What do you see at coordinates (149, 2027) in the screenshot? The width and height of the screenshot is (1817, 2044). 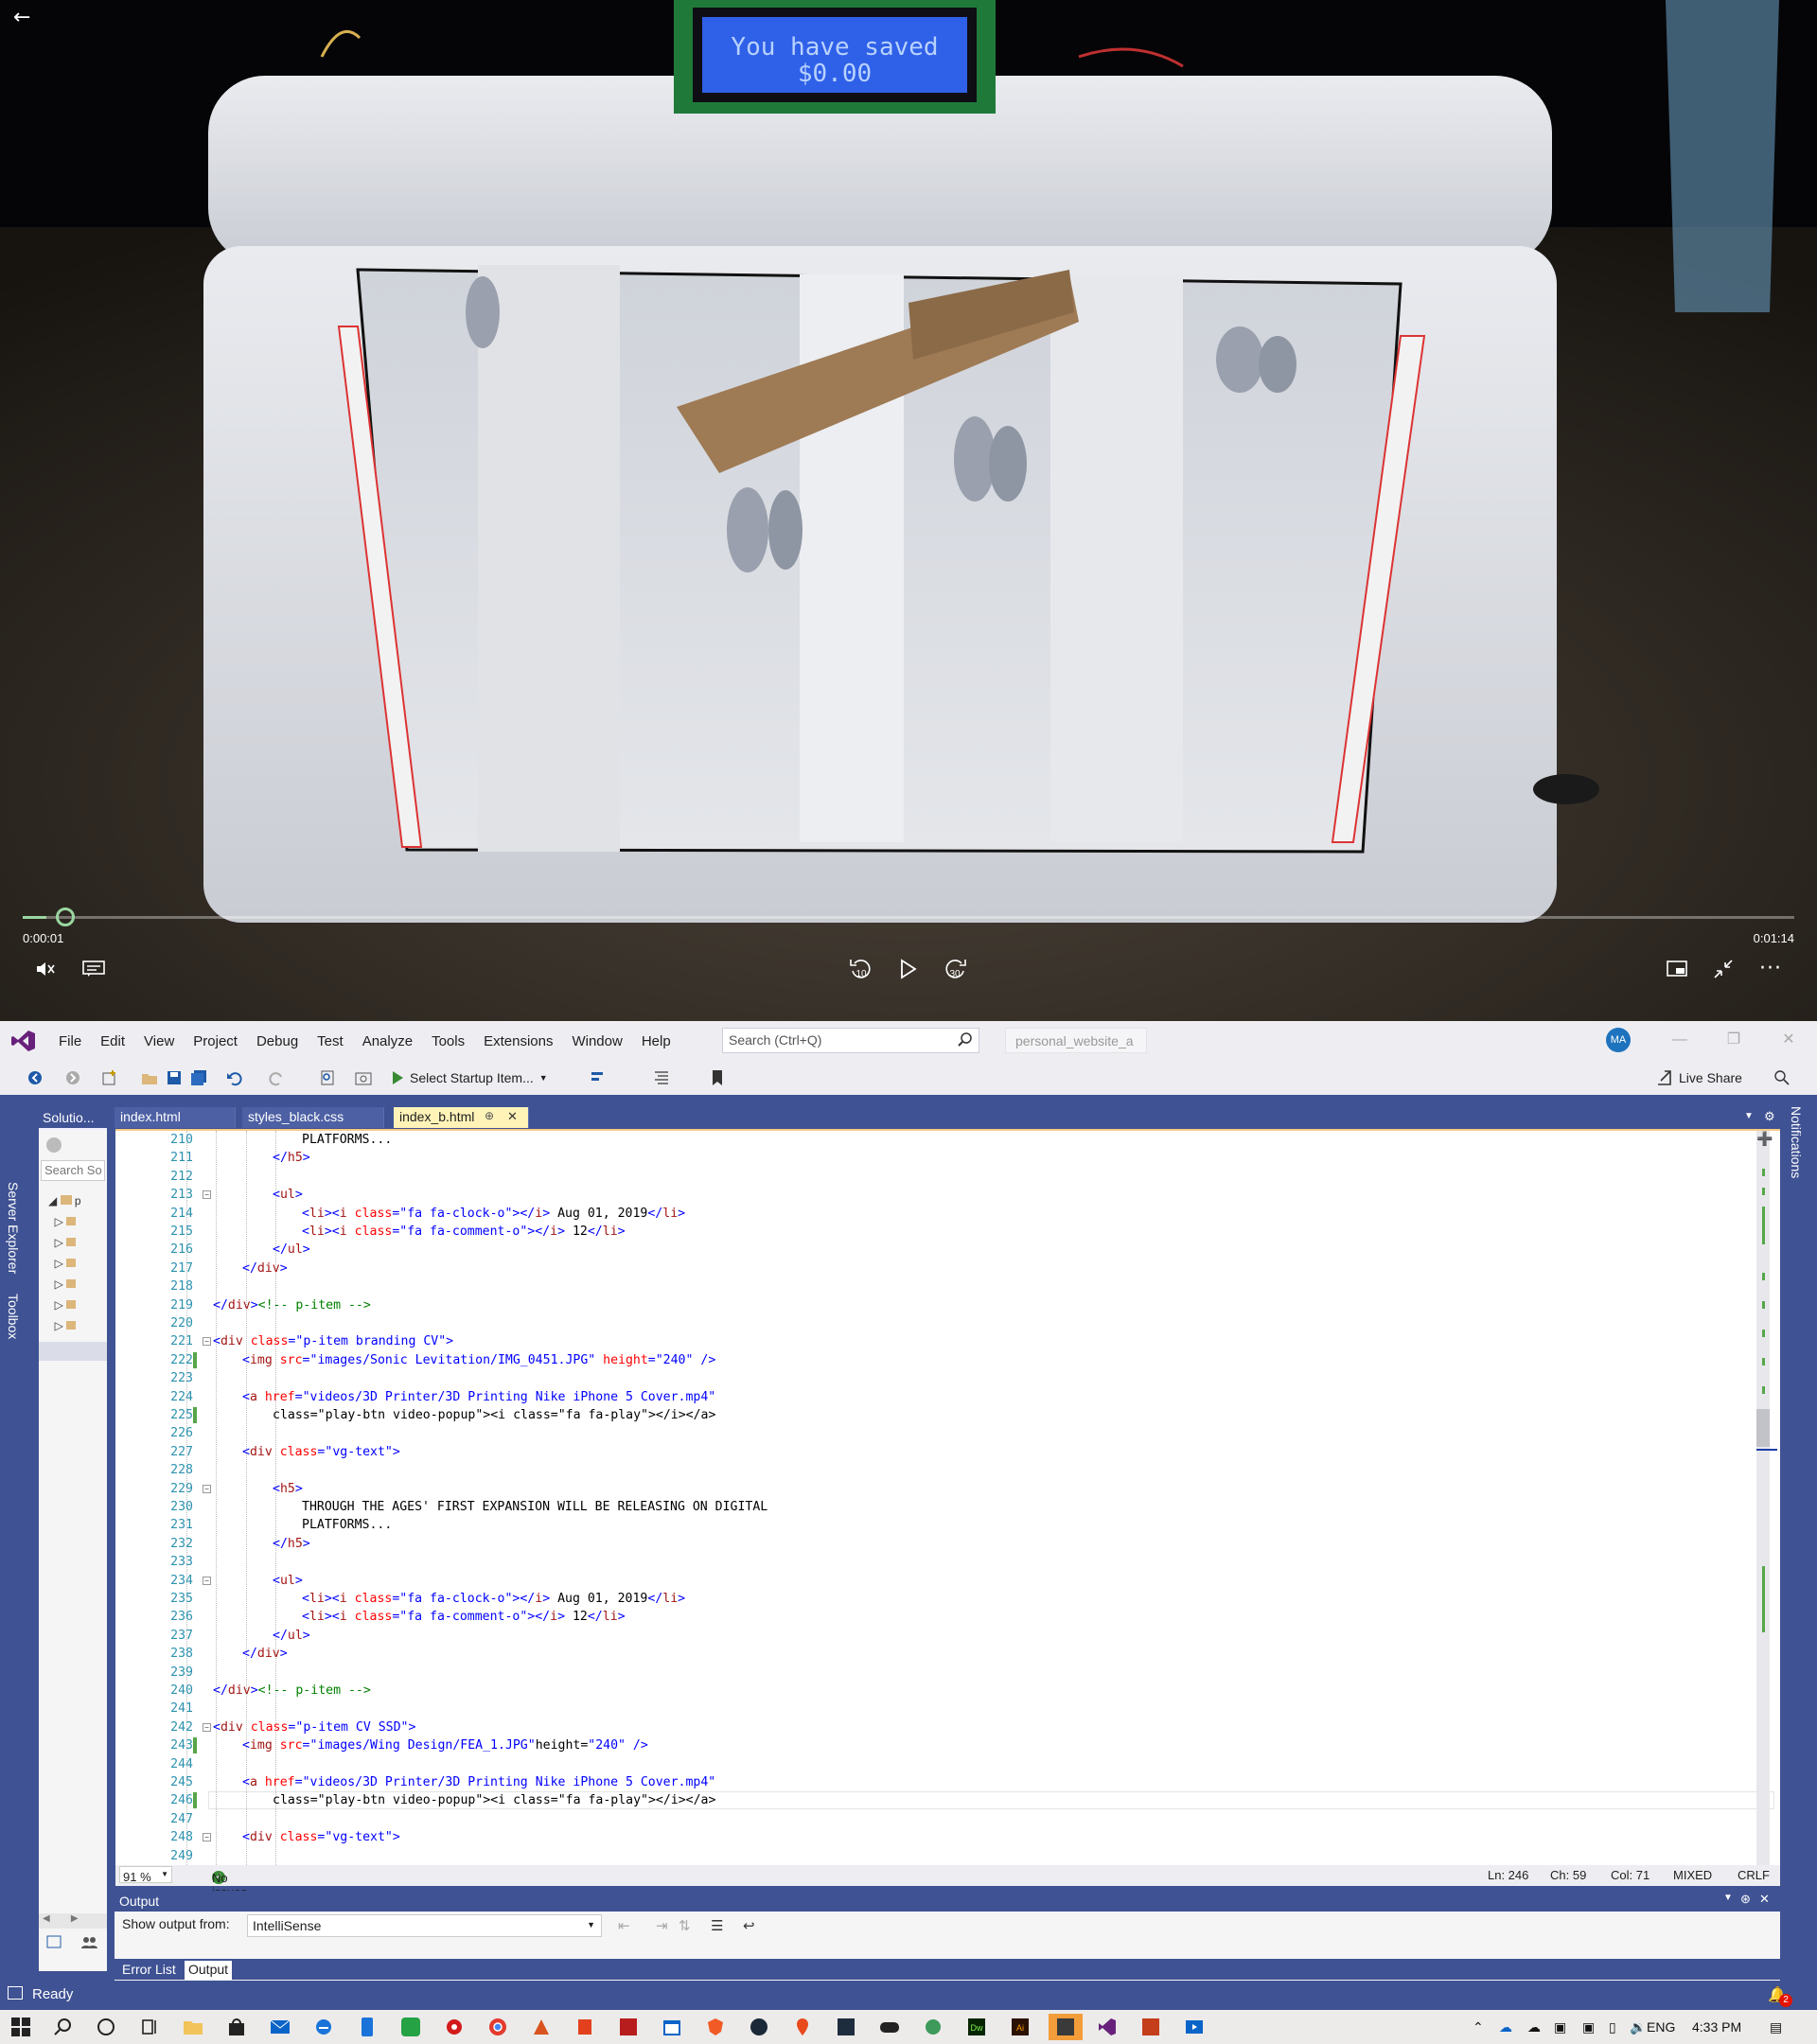 I see `task-view-icon` at bounding box center [149, 2027].